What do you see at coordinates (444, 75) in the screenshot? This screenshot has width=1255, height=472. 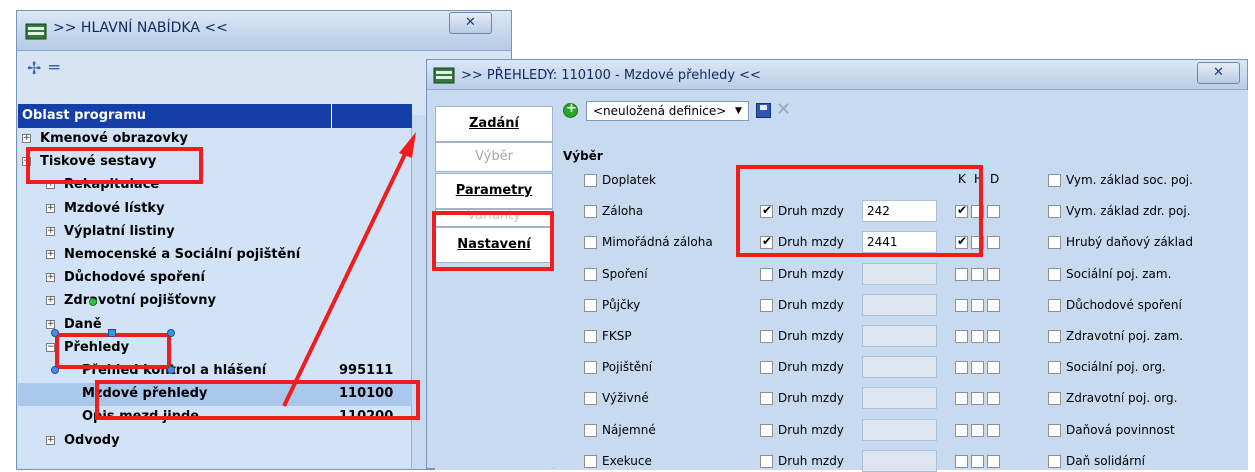 I see `window-icon` at bounding box center [444, 75].